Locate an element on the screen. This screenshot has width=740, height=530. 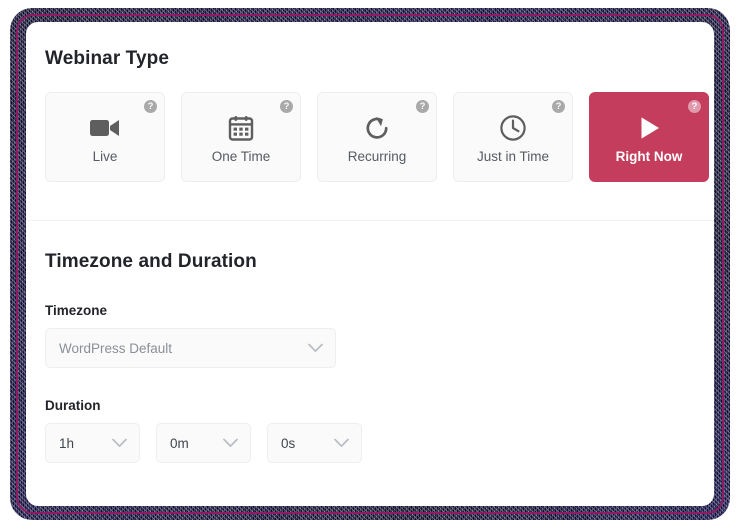
duration-seconds-value: 0s is located at coordinates (288, 443).